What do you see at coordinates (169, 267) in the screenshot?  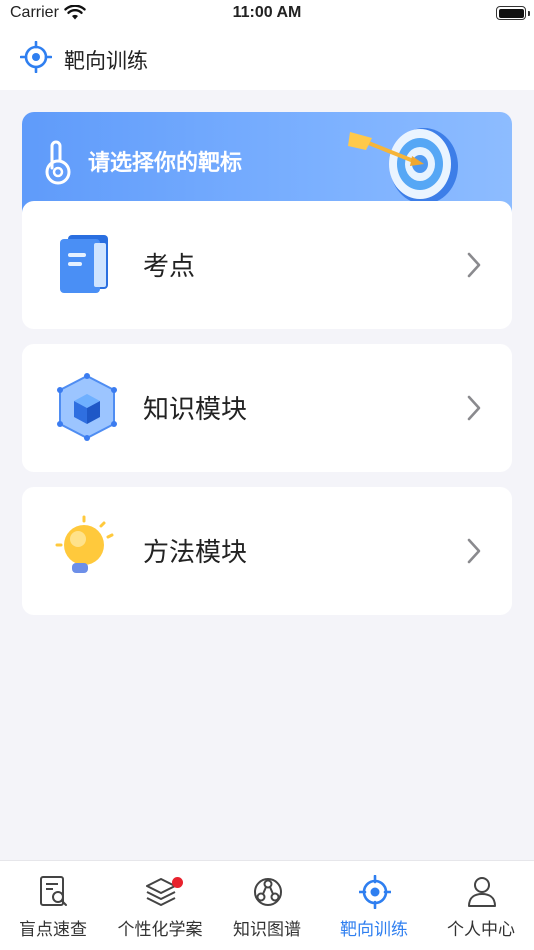 I see `card-label: 考点` at bounding box center [169, 267].